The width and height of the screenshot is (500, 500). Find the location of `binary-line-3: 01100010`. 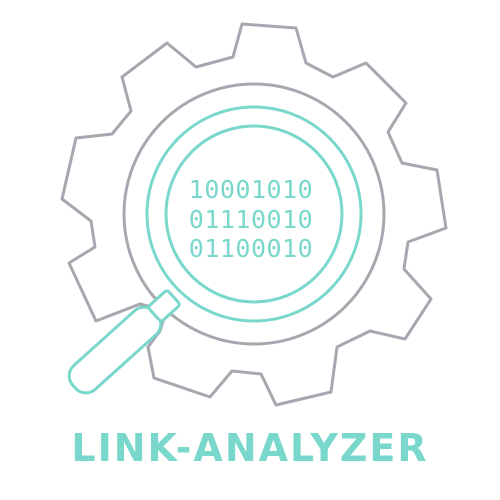

binary-line-3: 01100010 is located at coordinates (251, 248).